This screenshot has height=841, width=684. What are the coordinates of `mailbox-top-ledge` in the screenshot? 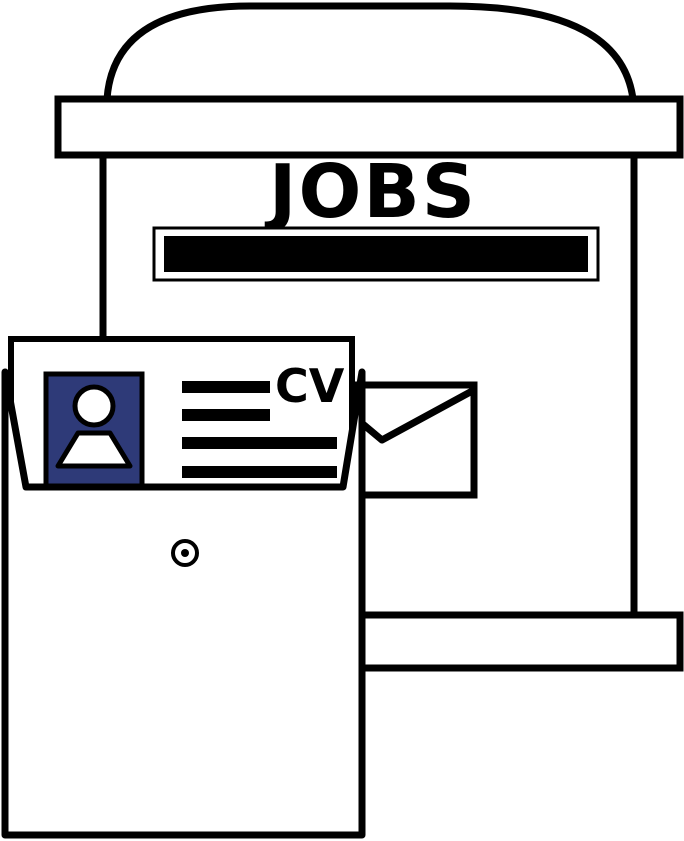 It's located at (369, 127).